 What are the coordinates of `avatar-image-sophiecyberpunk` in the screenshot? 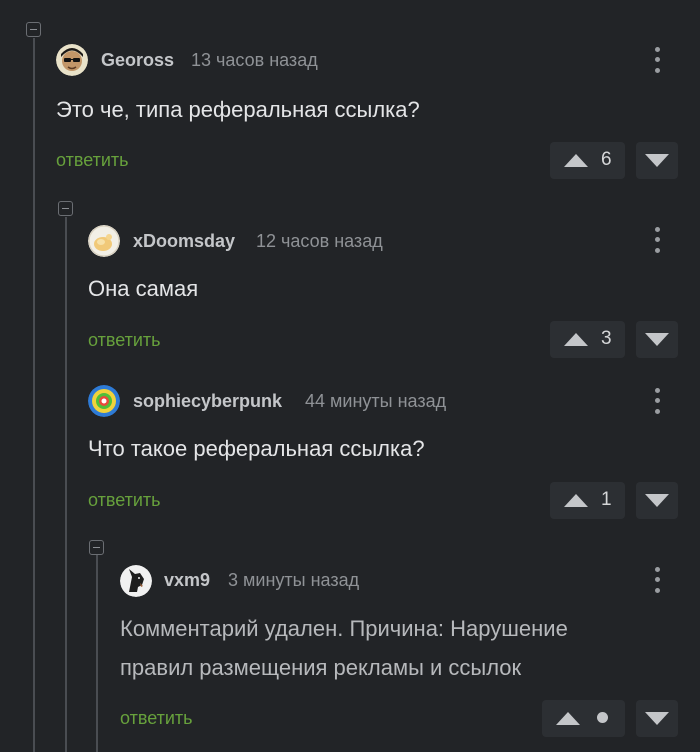 It's located at (104, 401).